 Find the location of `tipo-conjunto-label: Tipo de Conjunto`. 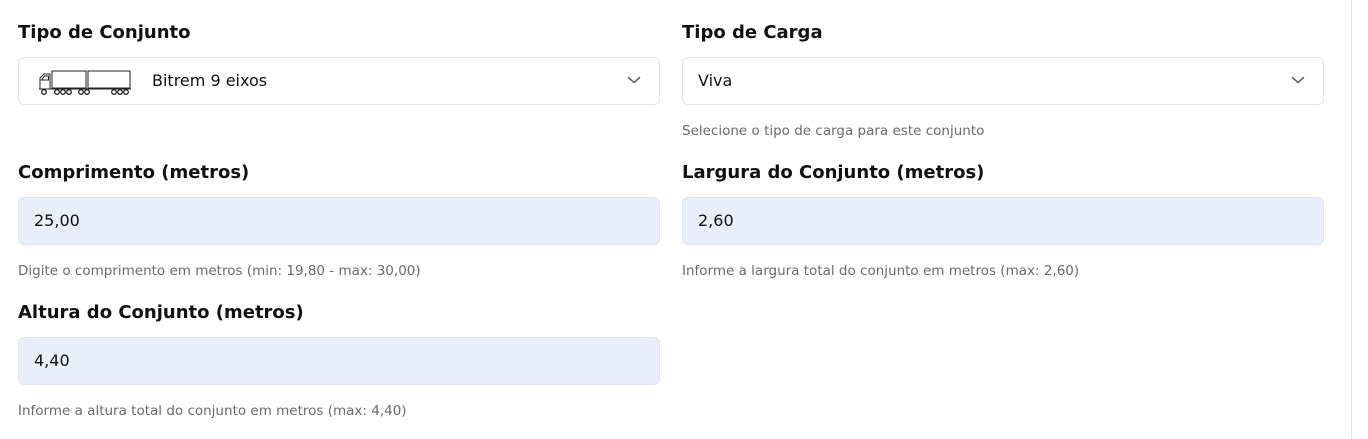

tipo-conjunto-label: Tipo de Conjunto is located at coordinates (104, 32).